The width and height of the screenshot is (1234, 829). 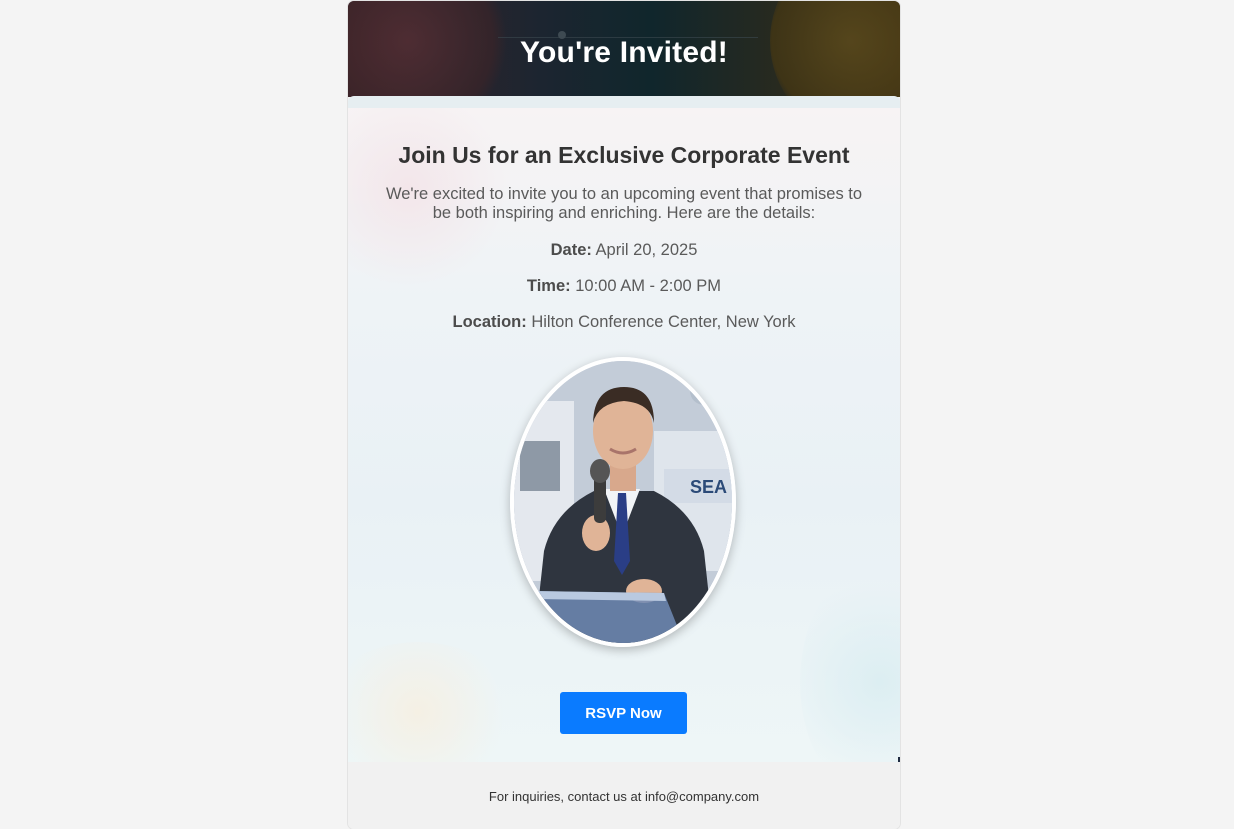 I want to click on event-time: Time: 10:00 AM - 2:00 PM, so click(x=624, y=286).